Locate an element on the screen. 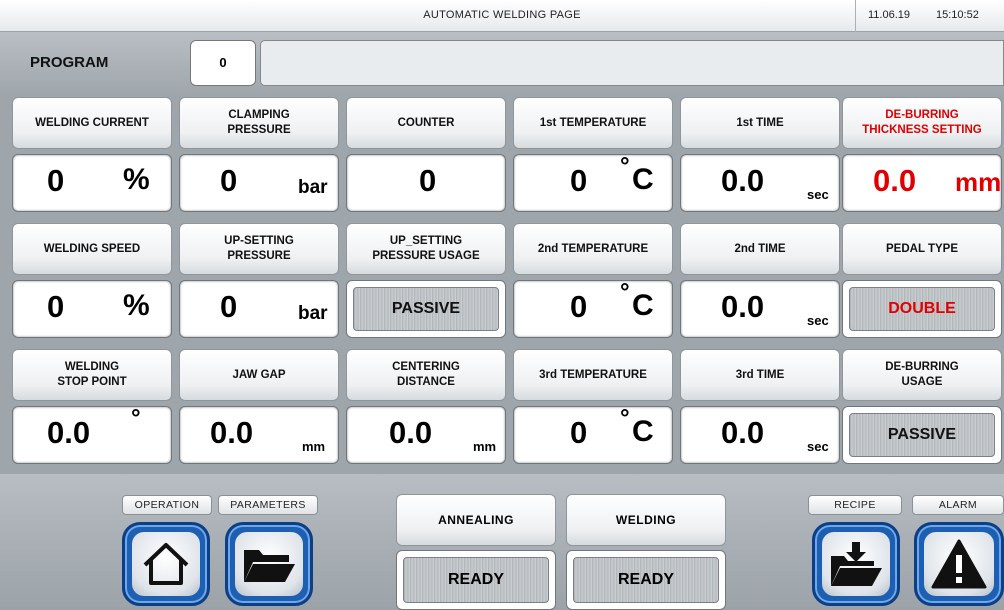  temp1-field: 0 ° C is located at coordinates (593, 182).